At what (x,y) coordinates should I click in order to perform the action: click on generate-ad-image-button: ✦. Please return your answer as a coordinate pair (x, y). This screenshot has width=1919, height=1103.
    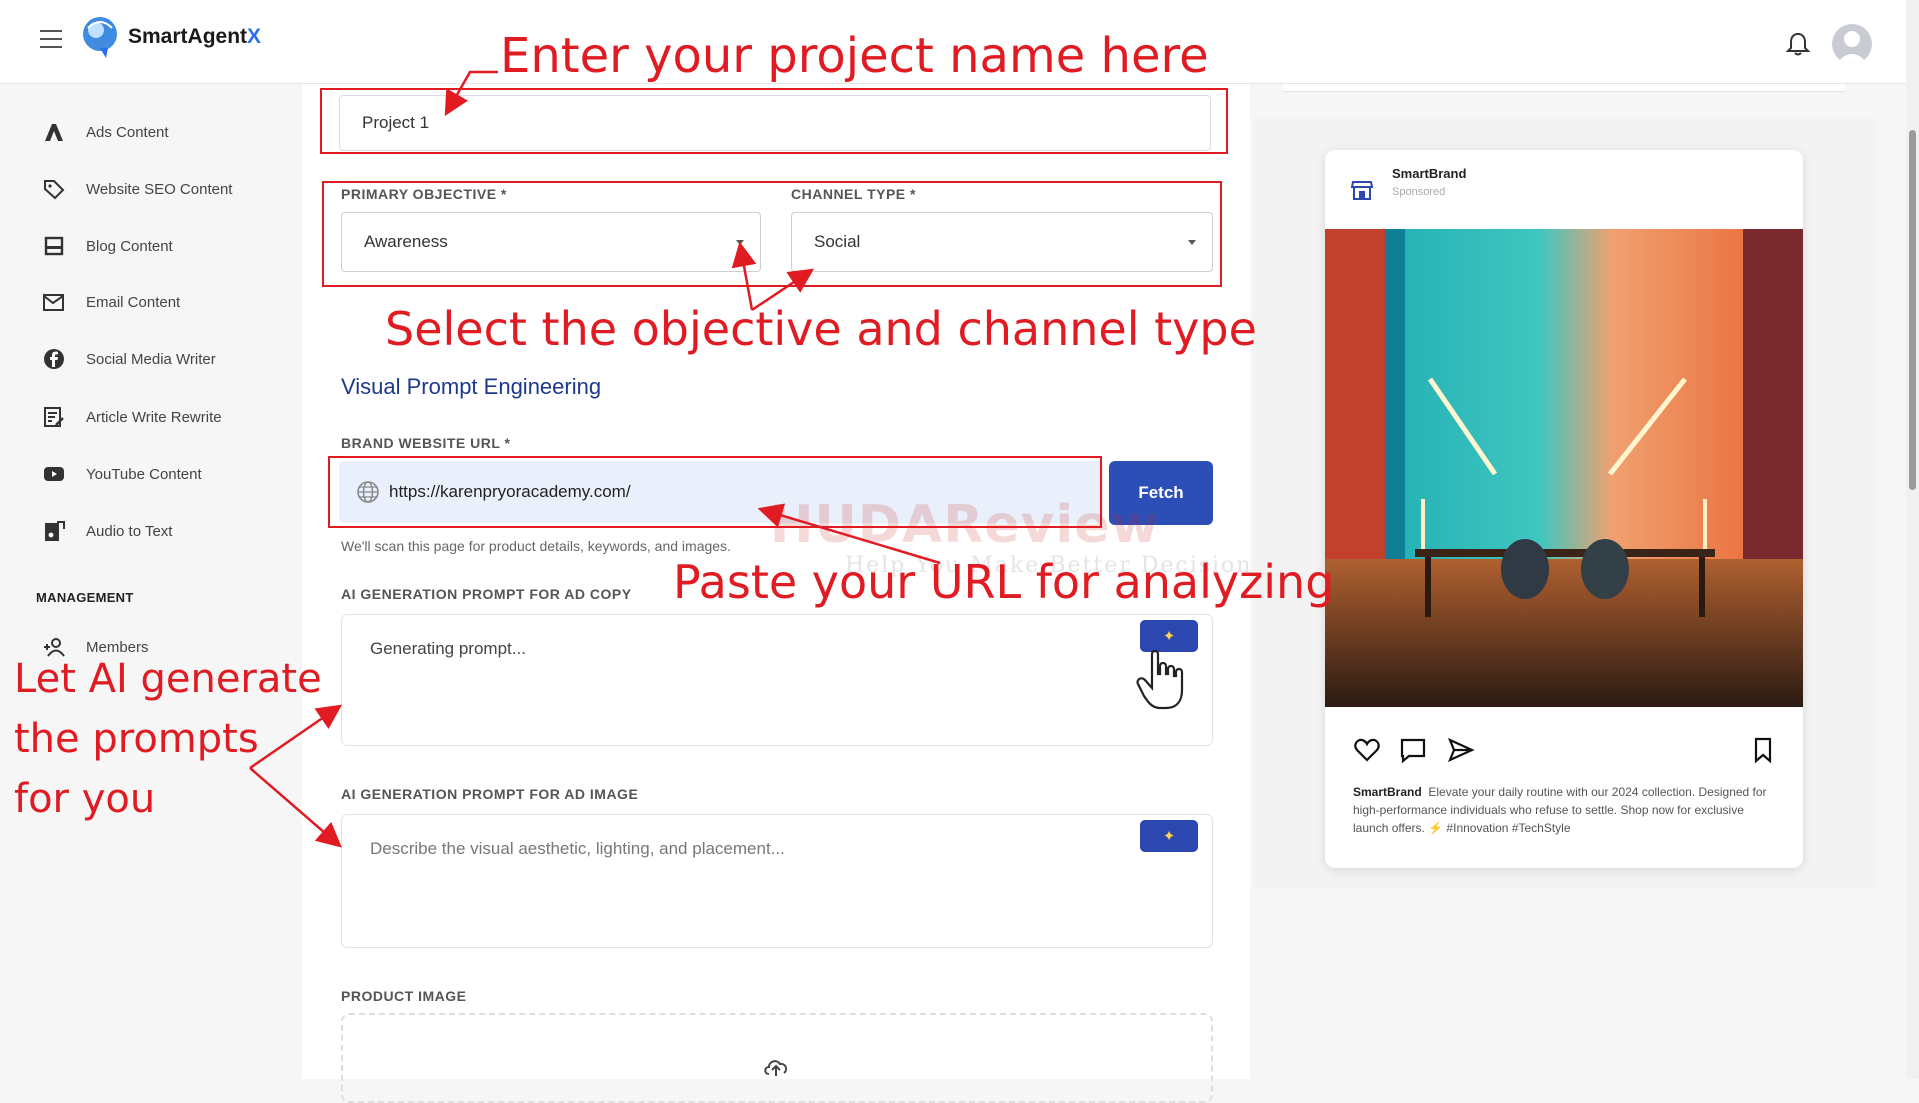
    Looking at the image, I should click on (1169, 836).